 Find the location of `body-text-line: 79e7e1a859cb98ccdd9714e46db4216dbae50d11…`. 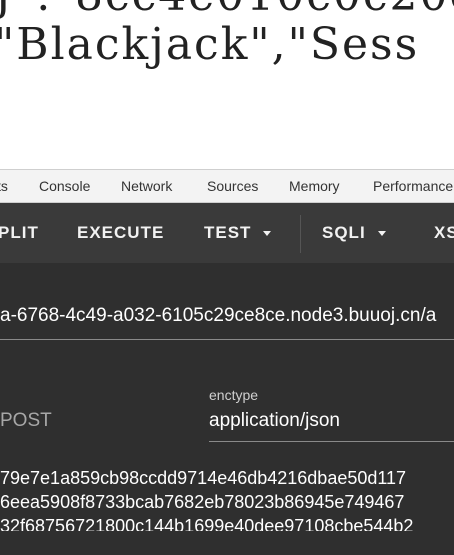

body-text-line: 79e7e1a859cb98ccdd9714e46db4216dbae50d11… is located at coordinates (203, 478).